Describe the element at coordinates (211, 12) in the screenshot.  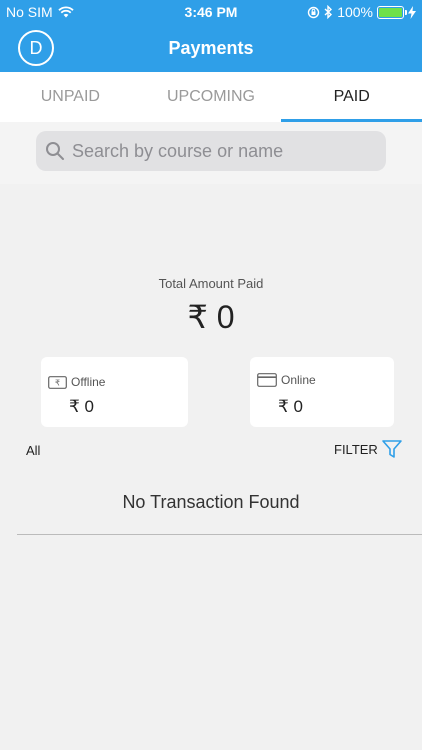
I see `status-bar: No SIM 3:46 PM 100%` at that location.